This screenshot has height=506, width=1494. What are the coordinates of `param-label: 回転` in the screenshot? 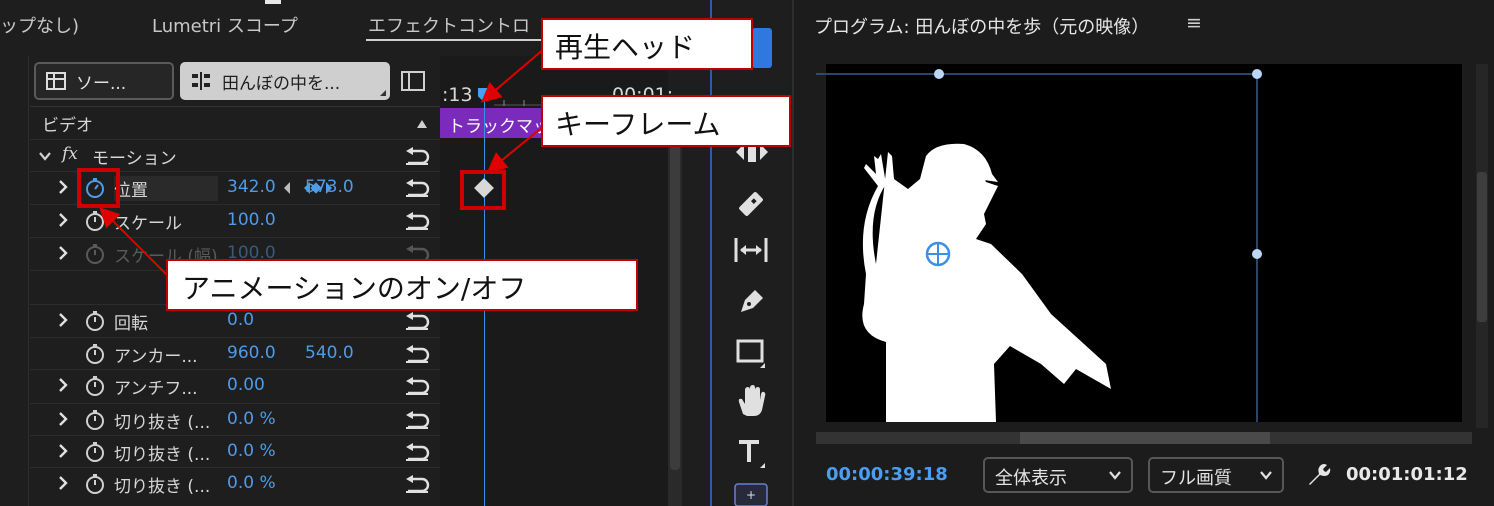 It's located at (131, 324).